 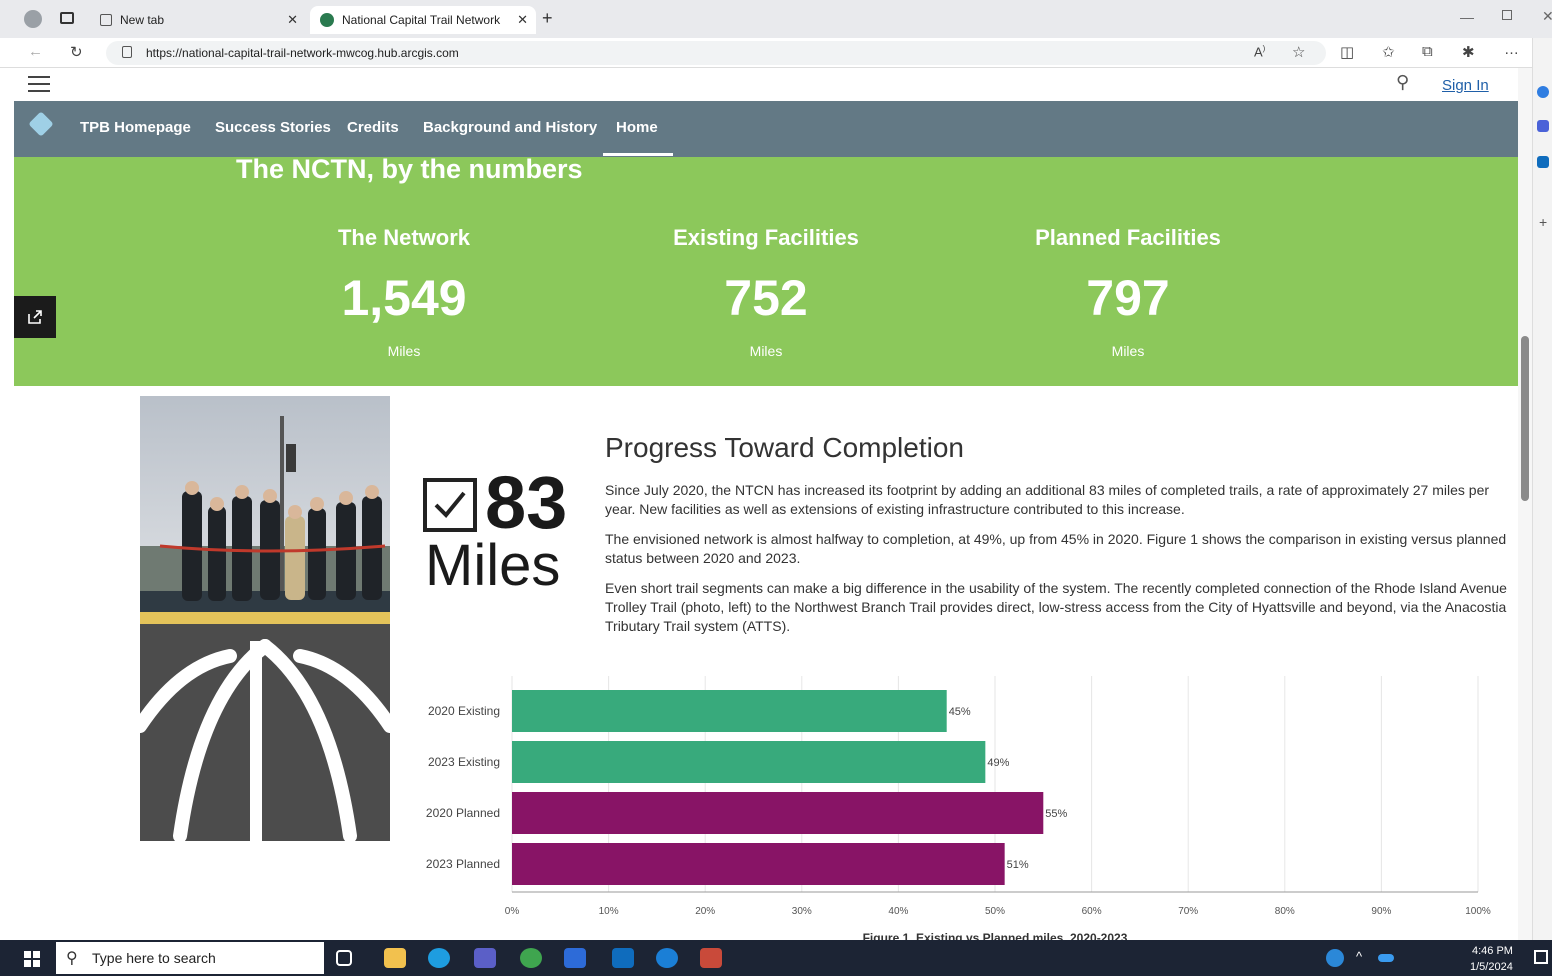 What do you see at coordinates (1525, 418) in the screenshot?
I see `scrollbar-thumb` at bounding box center [1525, 418].